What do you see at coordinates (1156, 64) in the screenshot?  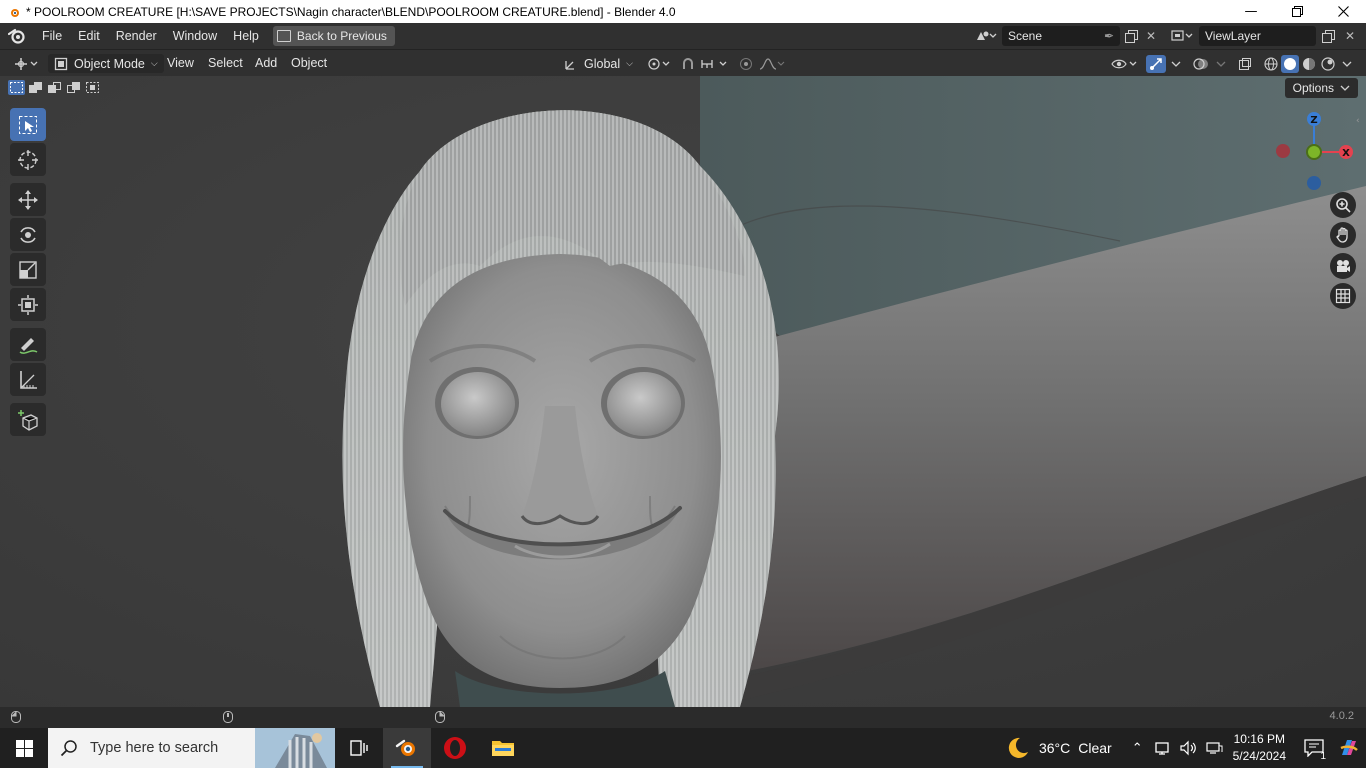 I see `show-gizmo-icon` at bounding box center [1156, 64].